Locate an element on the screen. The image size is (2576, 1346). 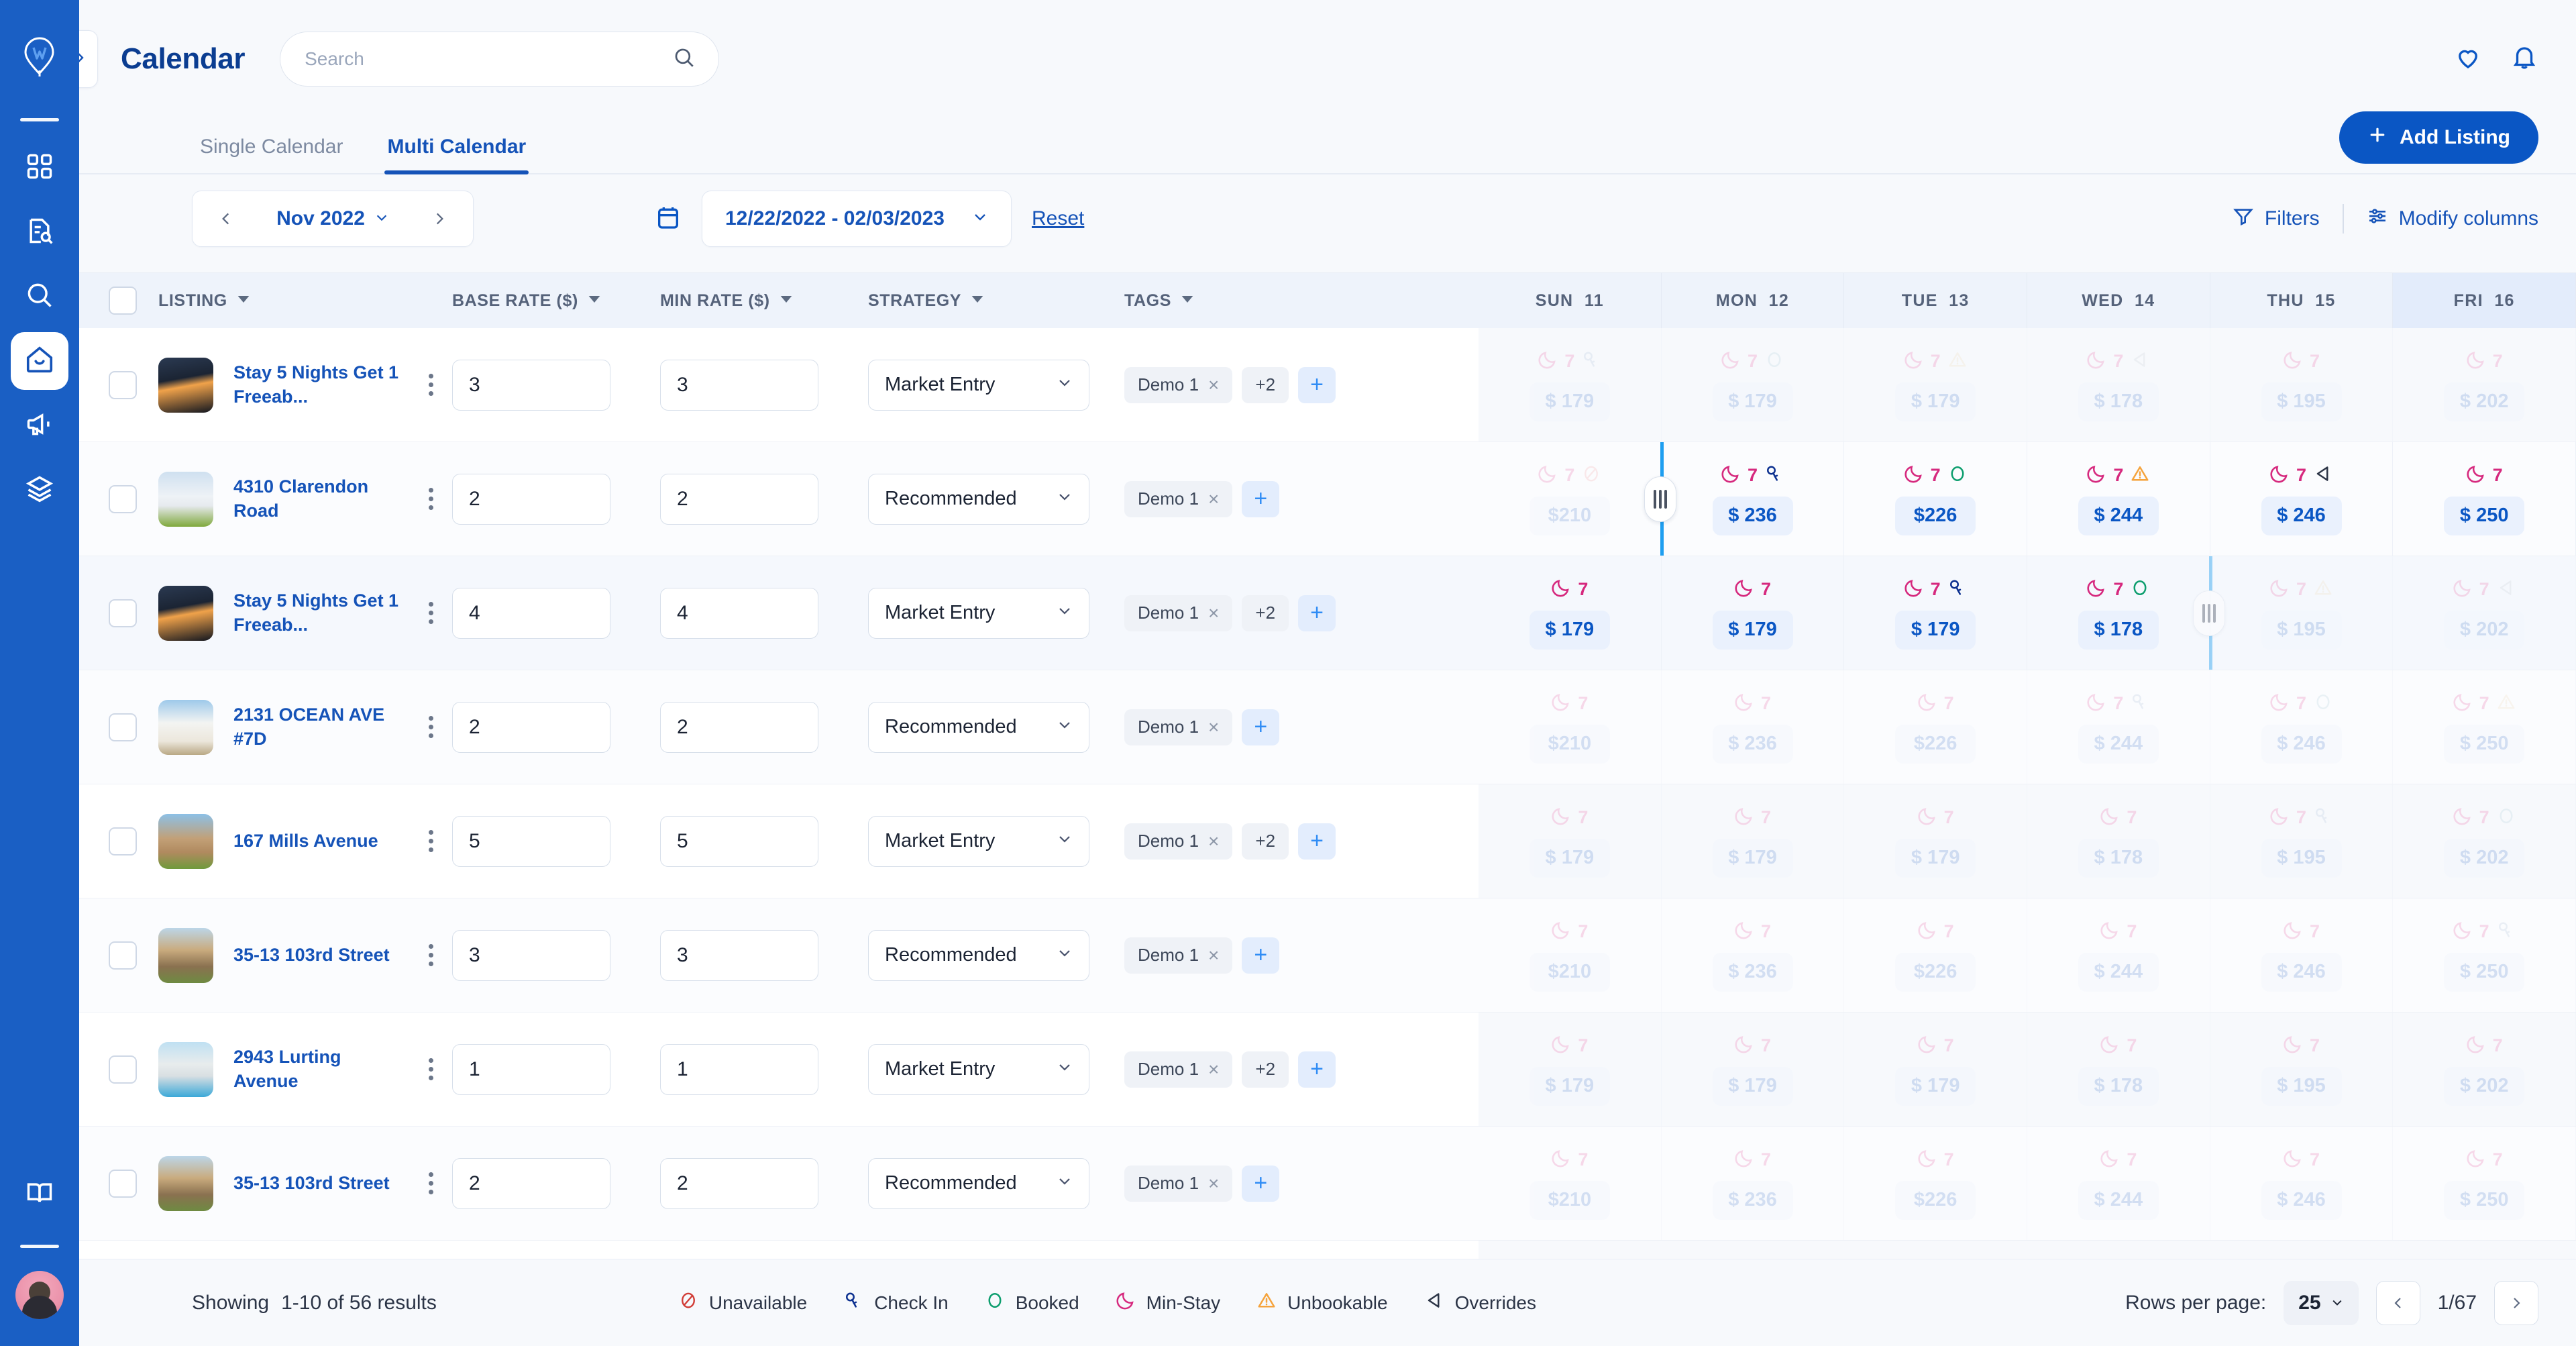
column-header-listing: LISTING is located at coordinates (305, 301).